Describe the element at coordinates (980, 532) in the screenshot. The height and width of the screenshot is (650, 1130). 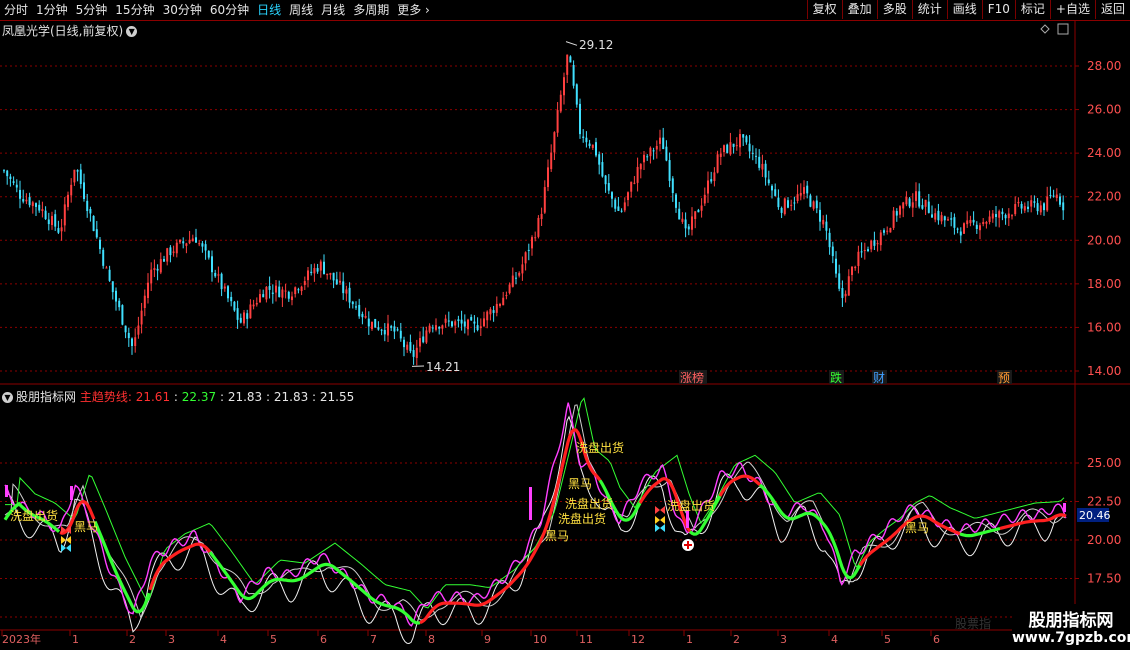
I see `trend-line-segment` at that location.